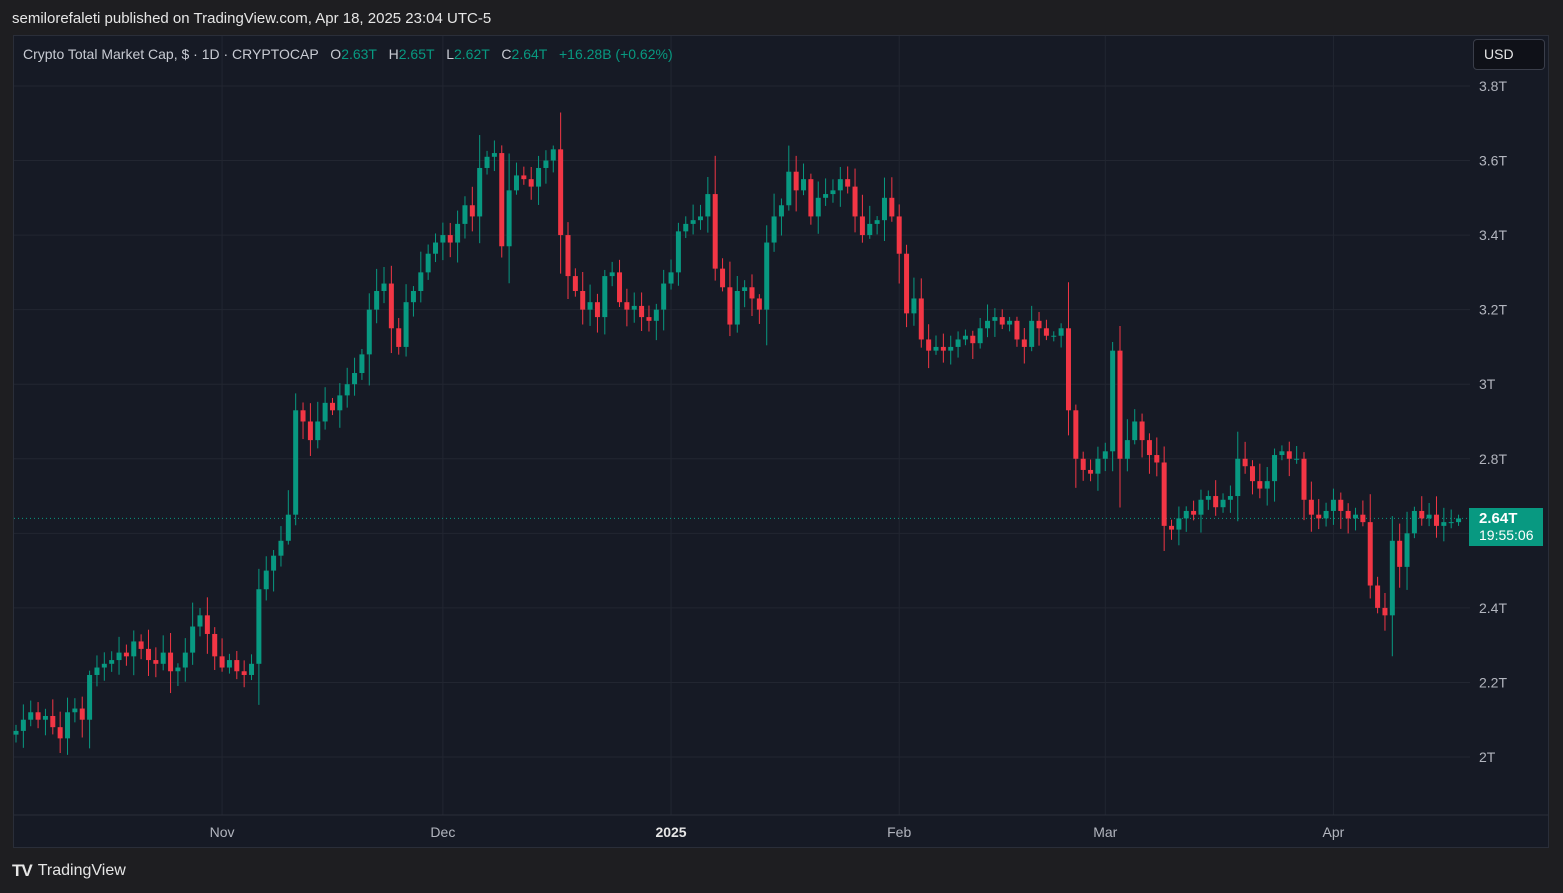 This screenshot has height=893, width=1563. Describe the element at coordinates (899, 832) in the screenshot. I see `x-tick-label: Feb` at that location.